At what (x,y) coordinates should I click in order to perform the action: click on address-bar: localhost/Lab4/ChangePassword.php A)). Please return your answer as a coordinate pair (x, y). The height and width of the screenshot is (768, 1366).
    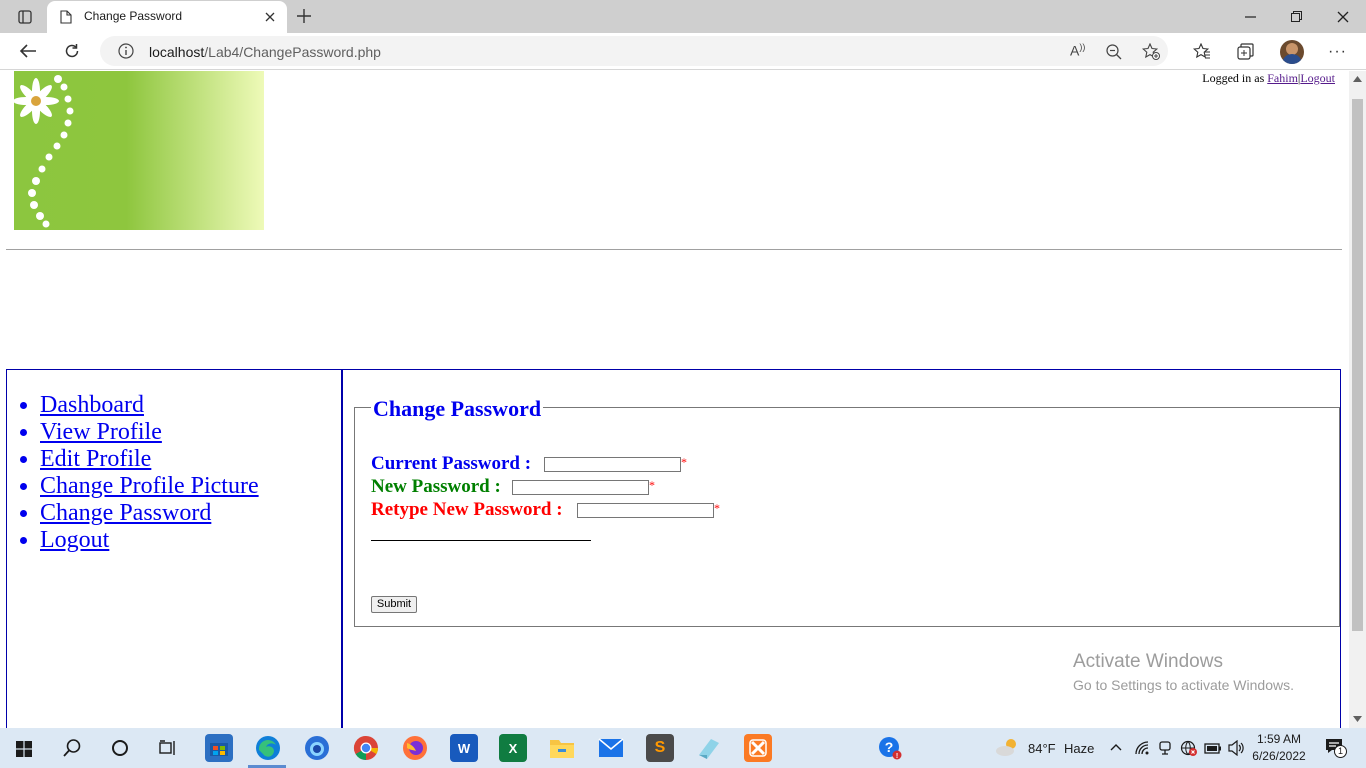
    Looking at the image, I should click on (634, 51).